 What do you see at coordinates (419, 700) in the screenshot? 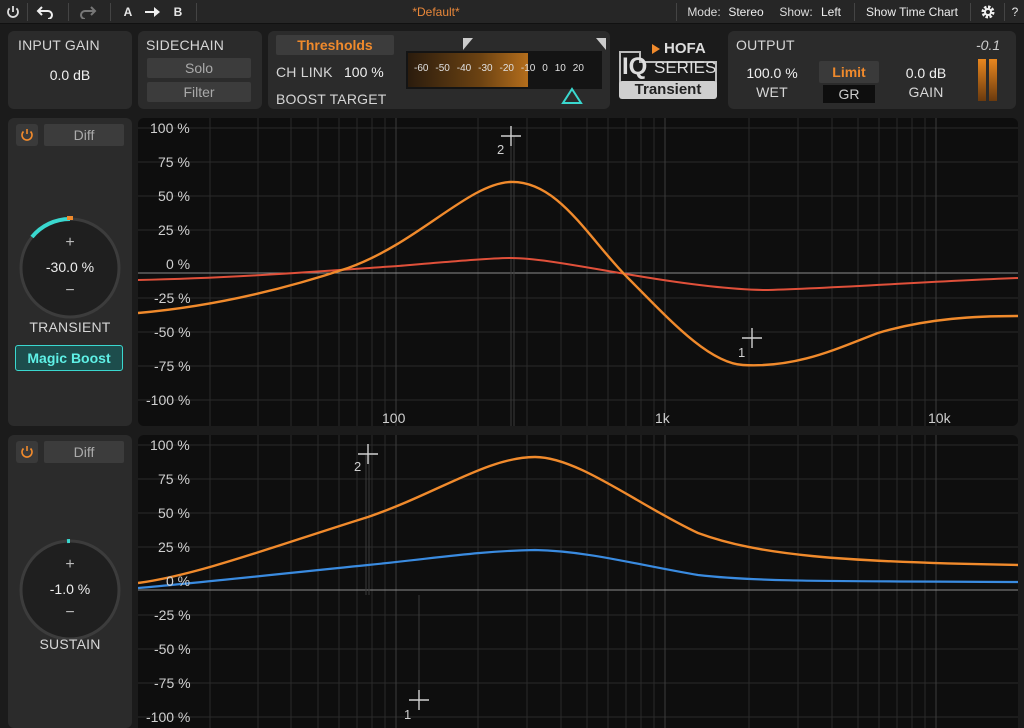
I see `sustain-handle-1-icon` at bounding box center [419, 700].